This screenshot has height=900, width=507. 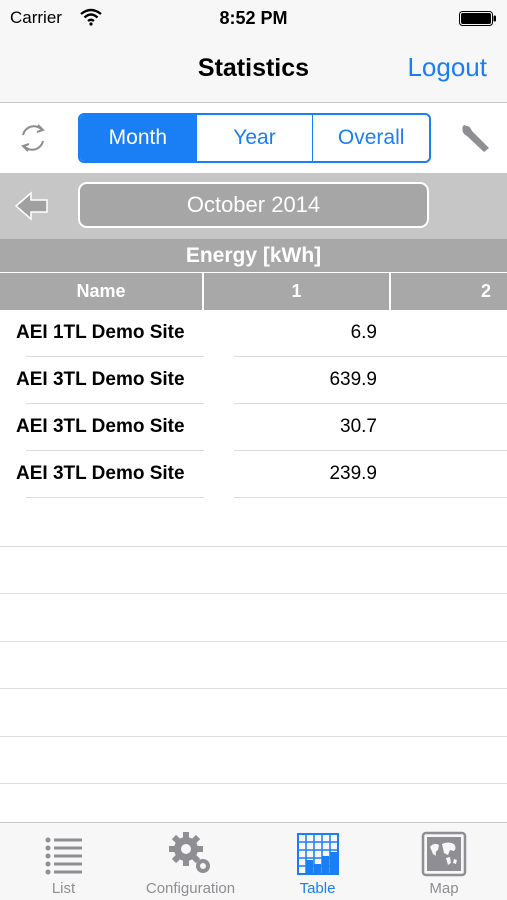 I want to click on tab-table: Table, so click(x=317, y=861).